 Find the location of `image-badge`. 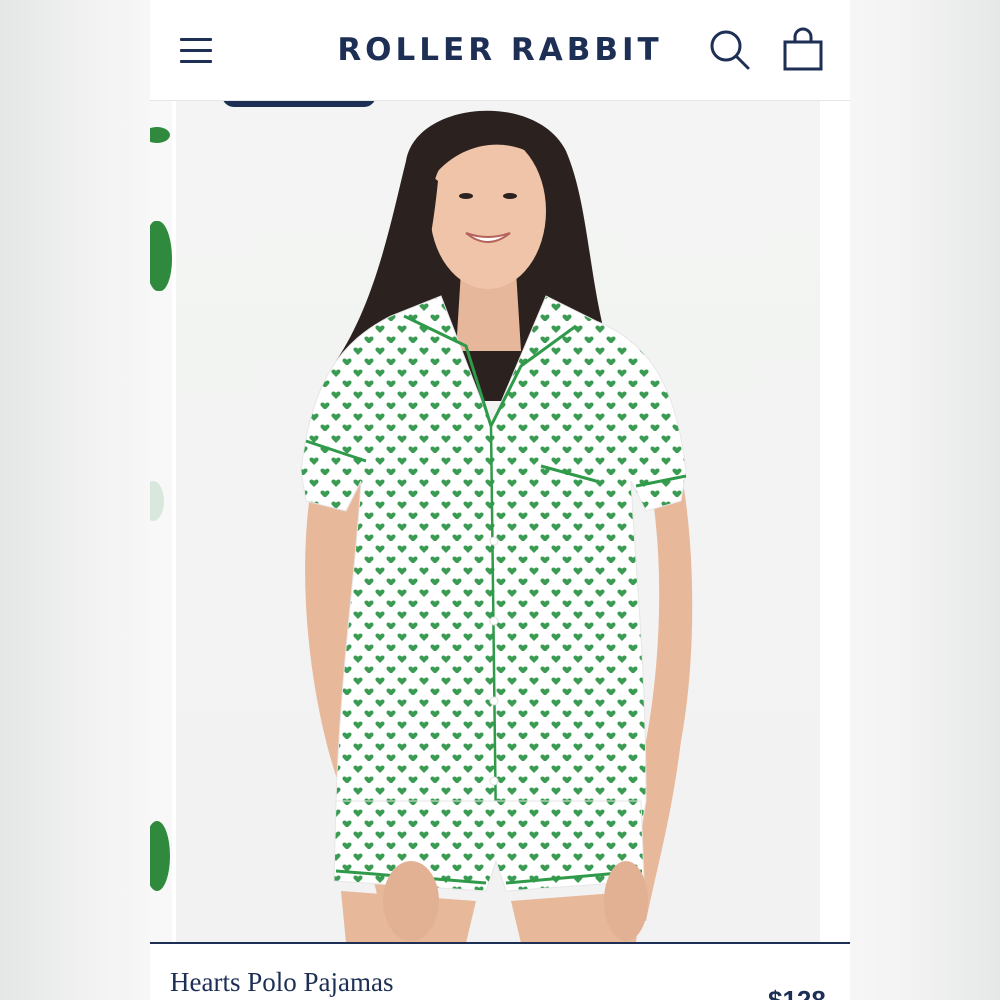

image-badge is located at coordinates (299, 104).